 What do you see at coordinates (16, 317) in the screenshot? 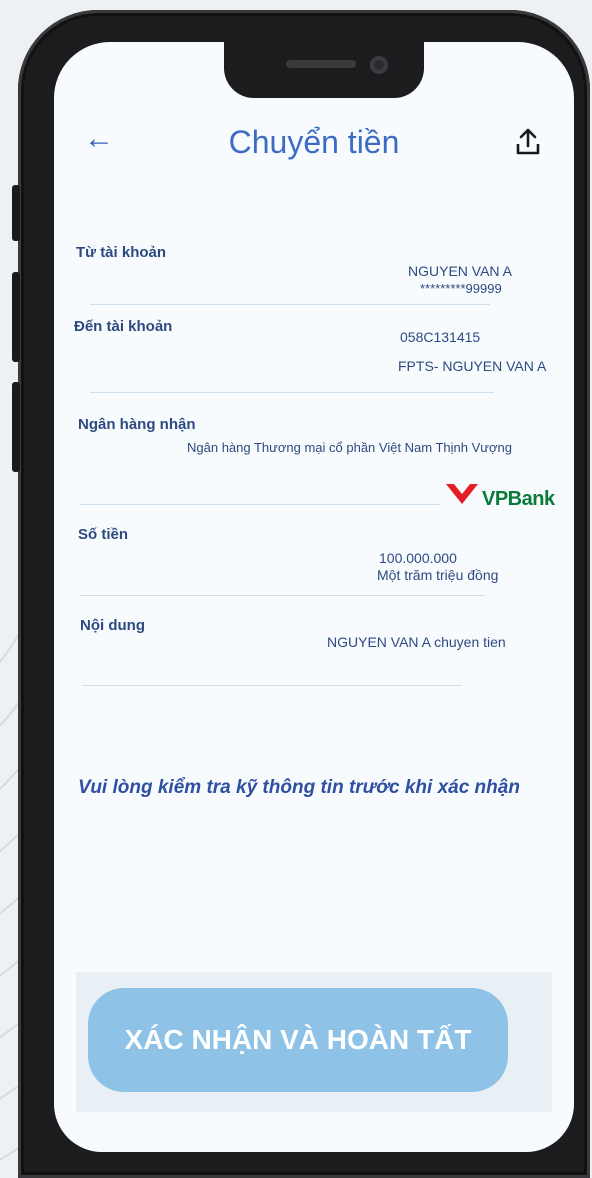
I see `phone-volume-up` at bounding box center [16, 317].